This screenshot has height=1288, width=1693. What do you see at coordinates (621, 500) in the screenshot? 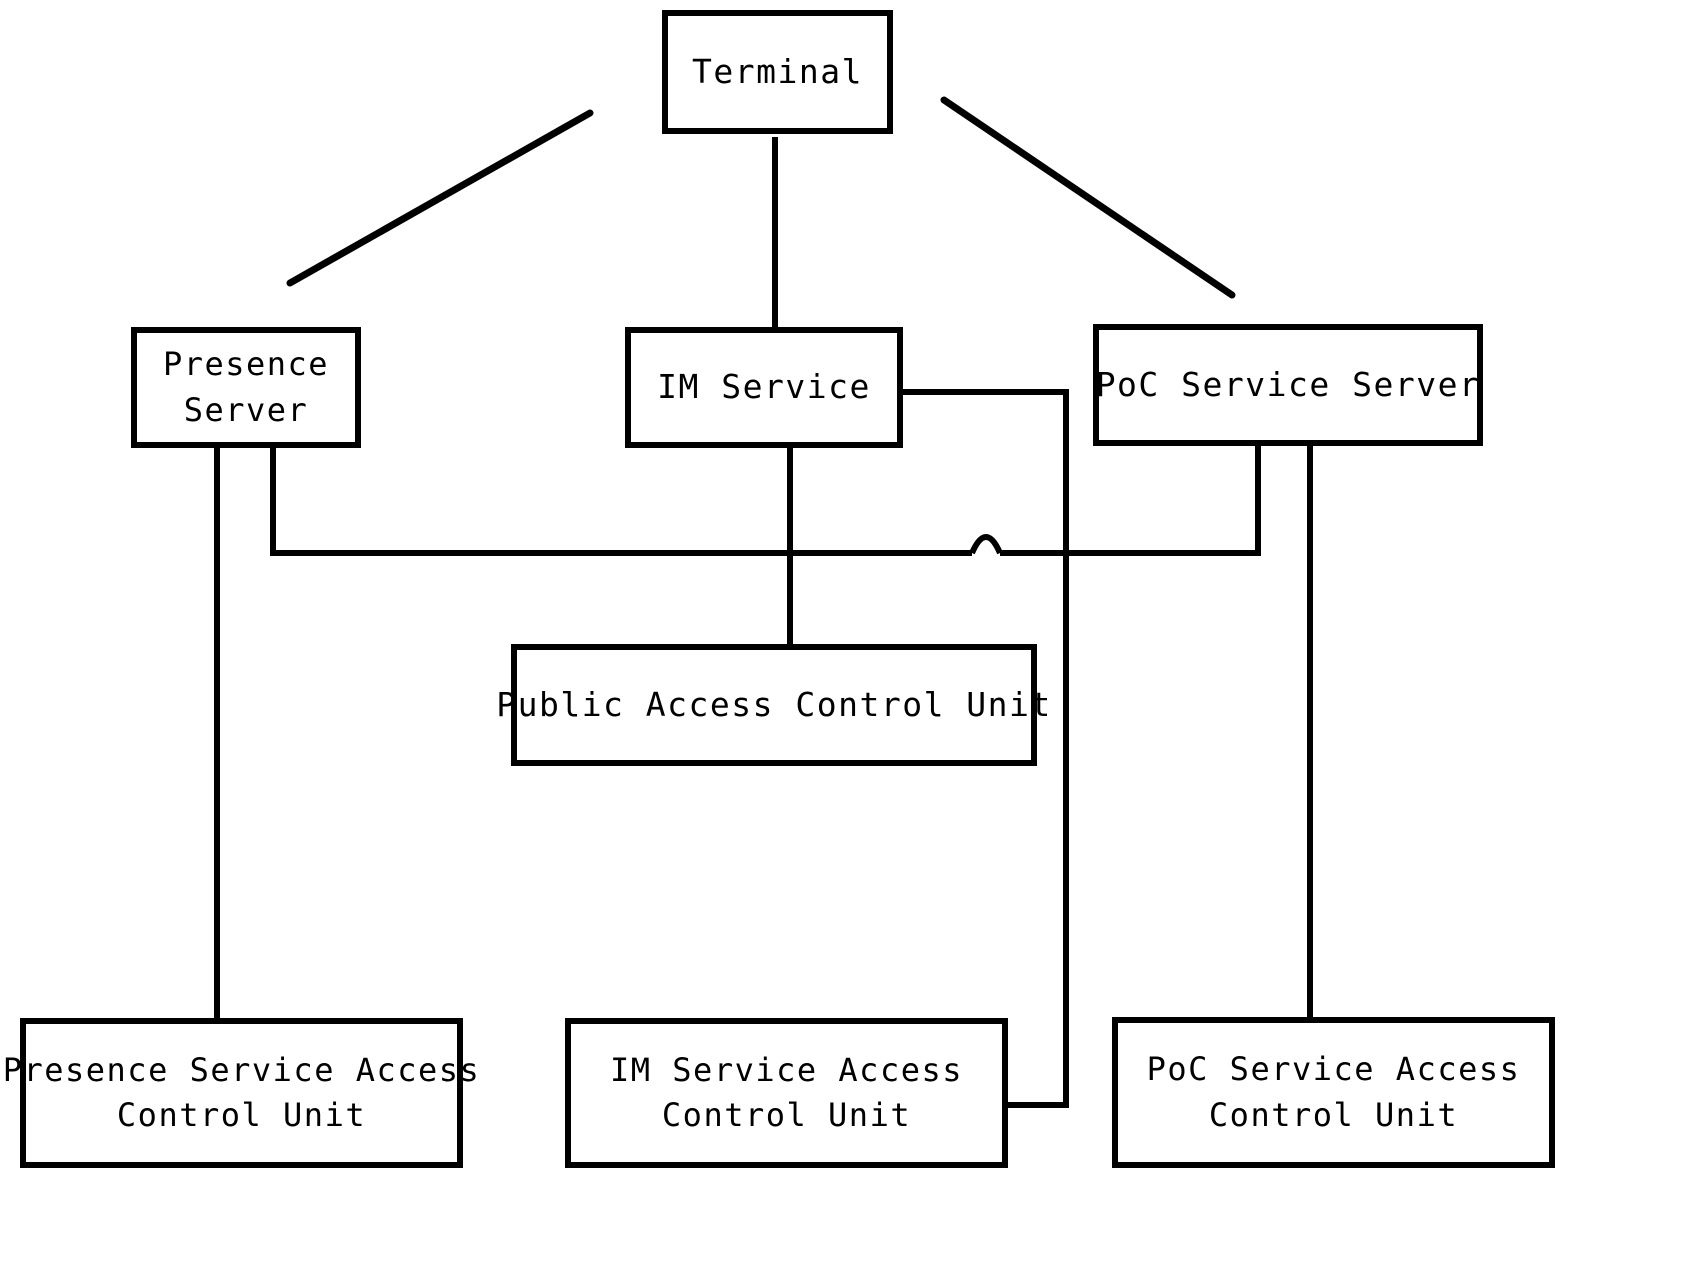
I see `connector-presence-server-to-poc-service-server` at bounding box center [621, 500].